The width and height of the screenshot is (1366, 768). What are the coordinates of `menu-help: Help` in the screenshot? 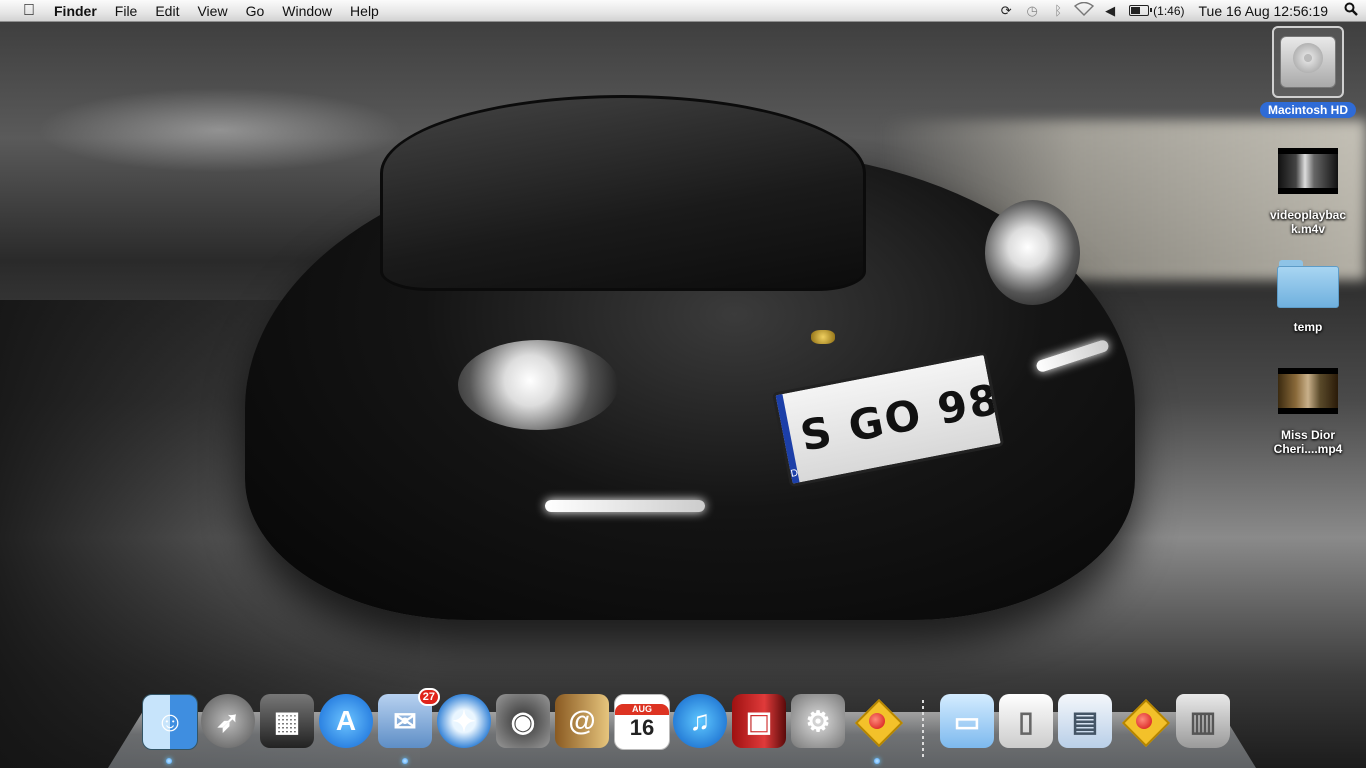 It's located at (364, 11).